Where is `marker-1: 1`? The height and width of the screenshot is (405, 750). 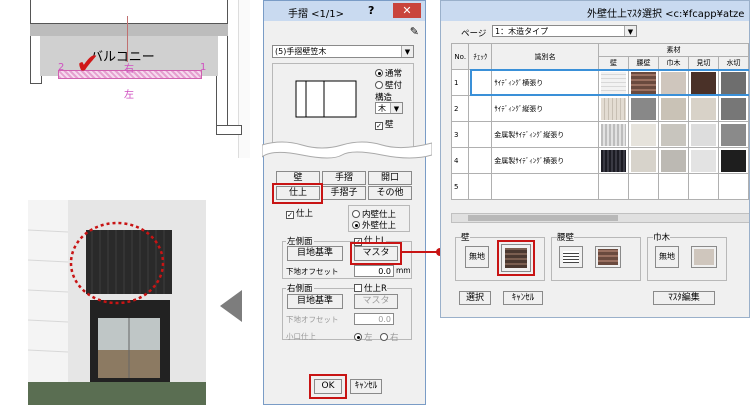 marker-1: 1 is located at coordinates (203, 67).